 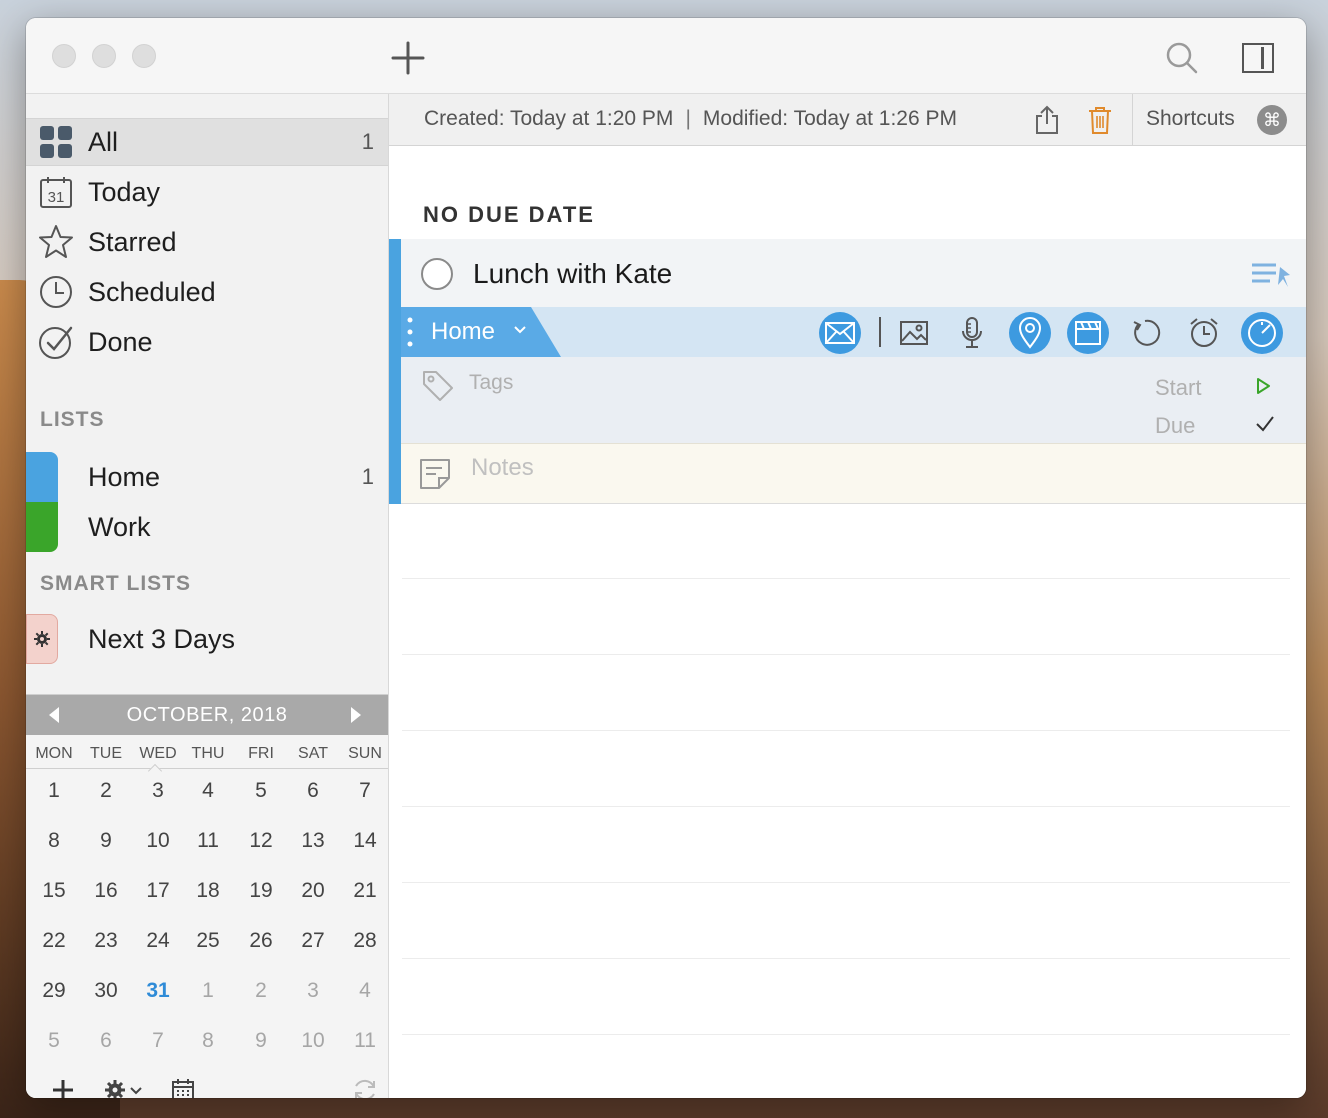 I want to click on sync-icon, so click(x=365, y=1088).